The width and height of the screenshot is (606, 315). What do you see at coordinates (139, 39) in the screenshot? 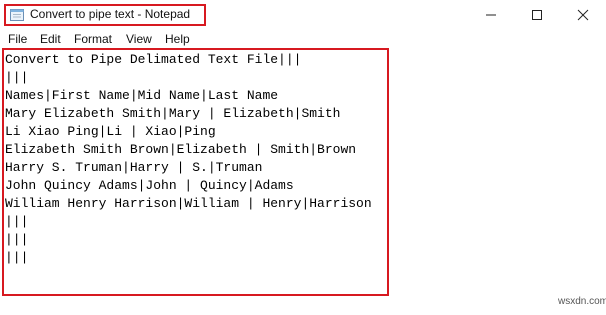
I see `menu-view: View` at bounding box center [139, 39].